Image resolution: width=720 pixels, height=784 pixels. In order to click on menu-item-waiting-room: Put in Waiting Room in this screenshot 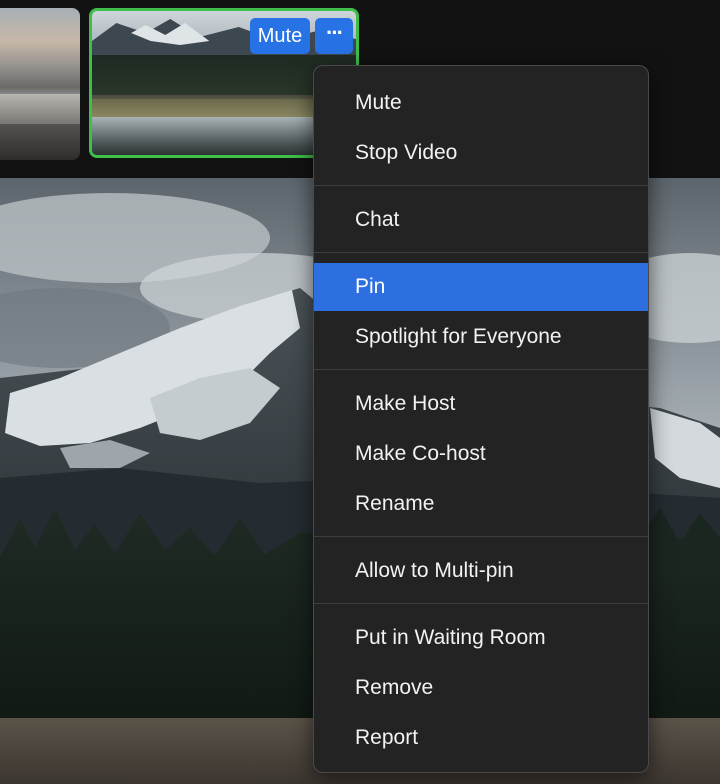, I will do `click(481, 638)`.